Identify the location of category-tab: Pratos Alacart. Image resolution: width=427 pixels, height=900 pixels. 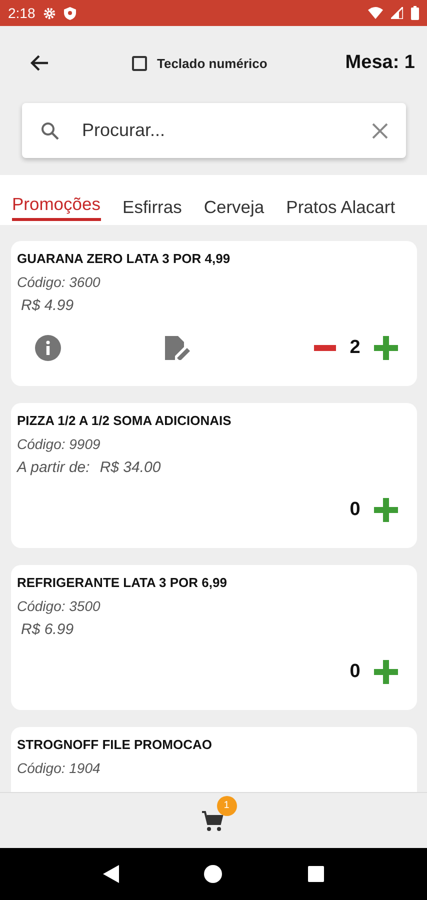
(341, 200).